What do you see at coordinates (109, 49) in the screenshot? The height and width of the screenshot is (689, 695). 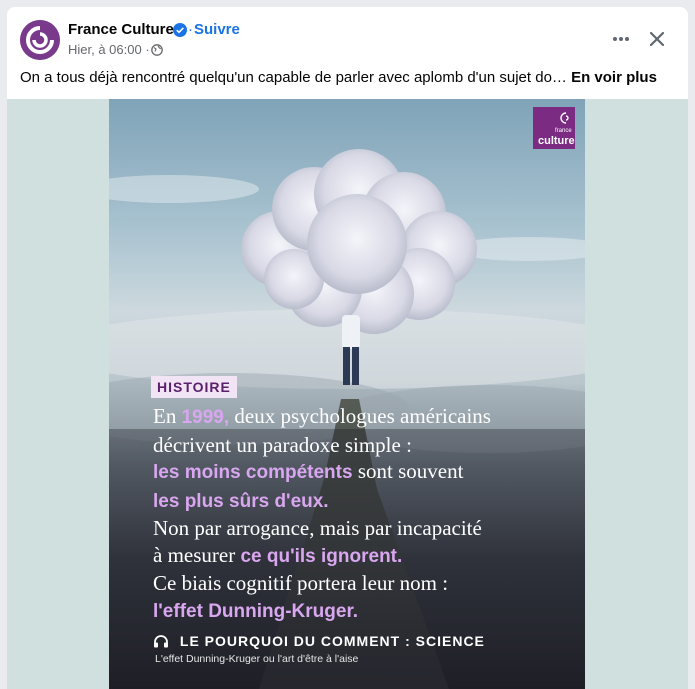 I see `post-timestamp: Hier, à 06:00 ·` at bounding box center [109, 49].